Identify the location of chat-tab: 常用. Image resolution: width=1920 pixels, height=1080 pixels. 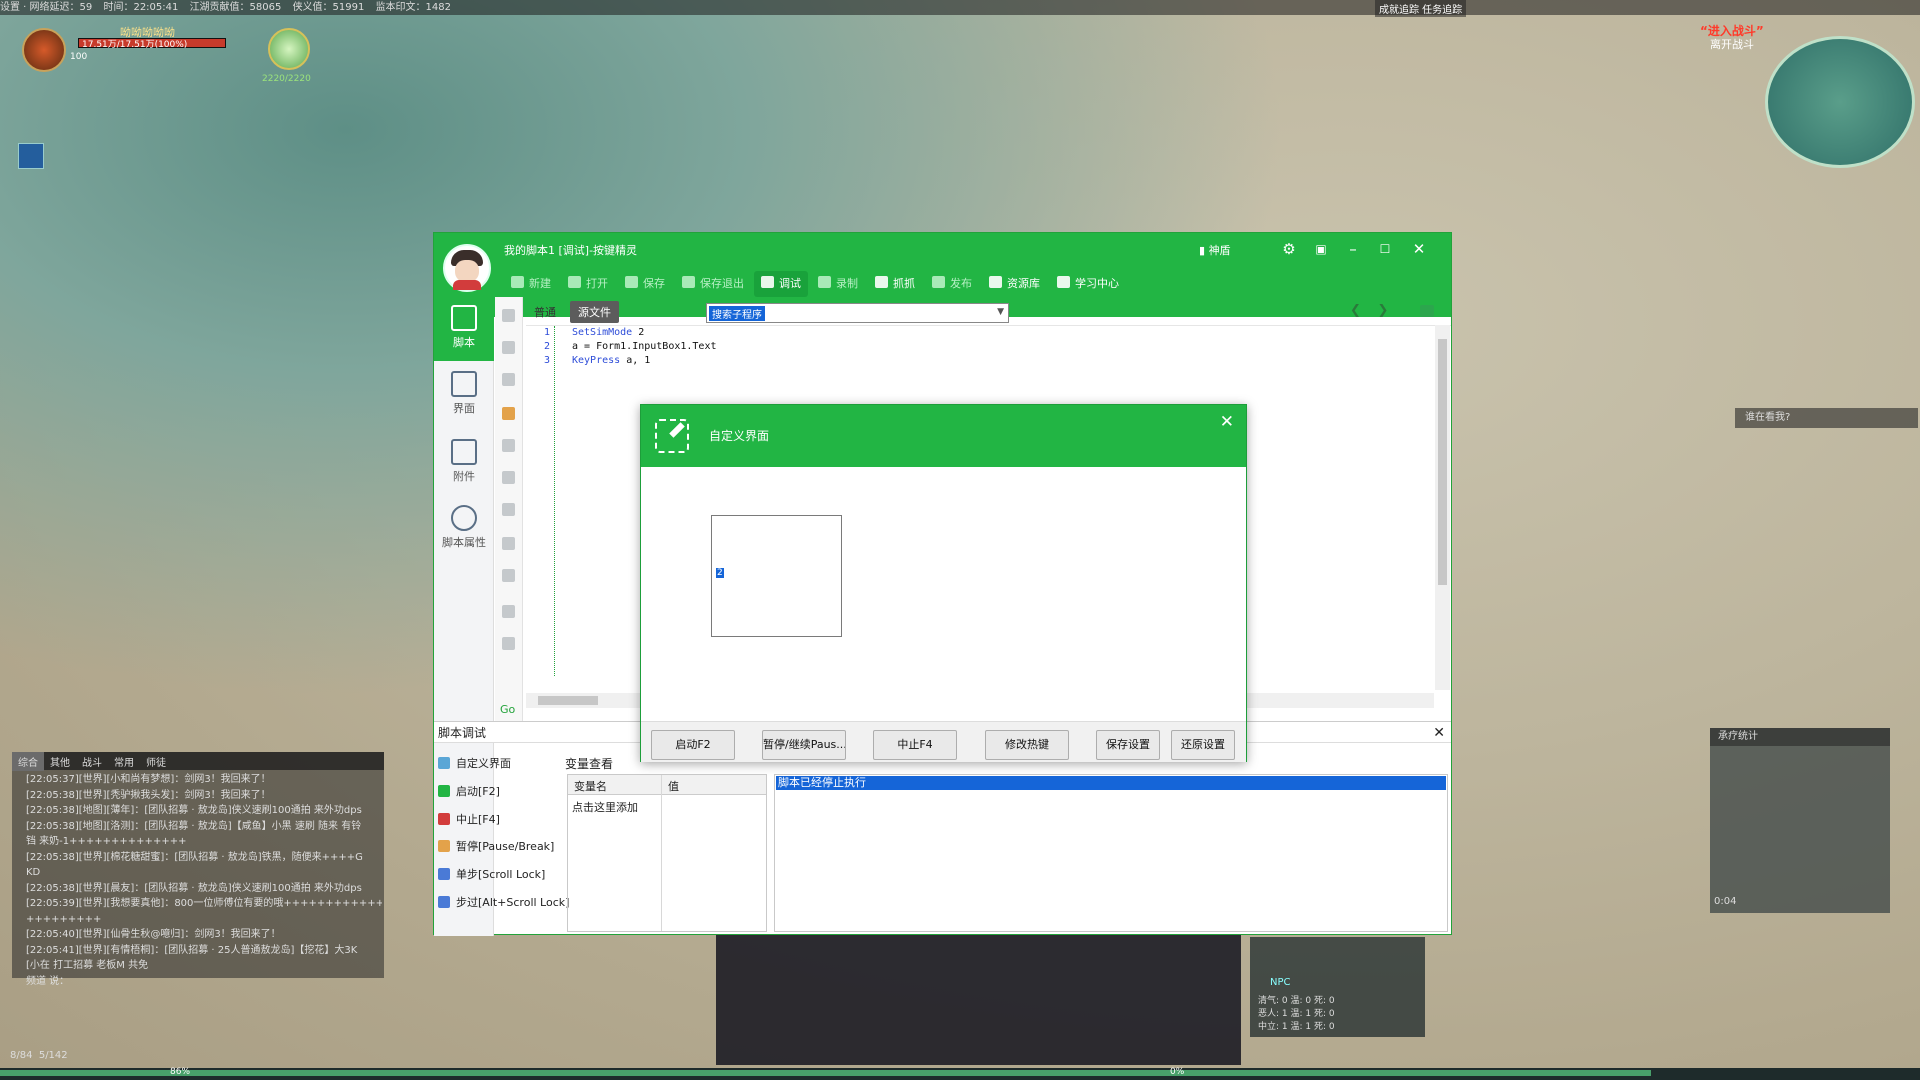
(124, 761).